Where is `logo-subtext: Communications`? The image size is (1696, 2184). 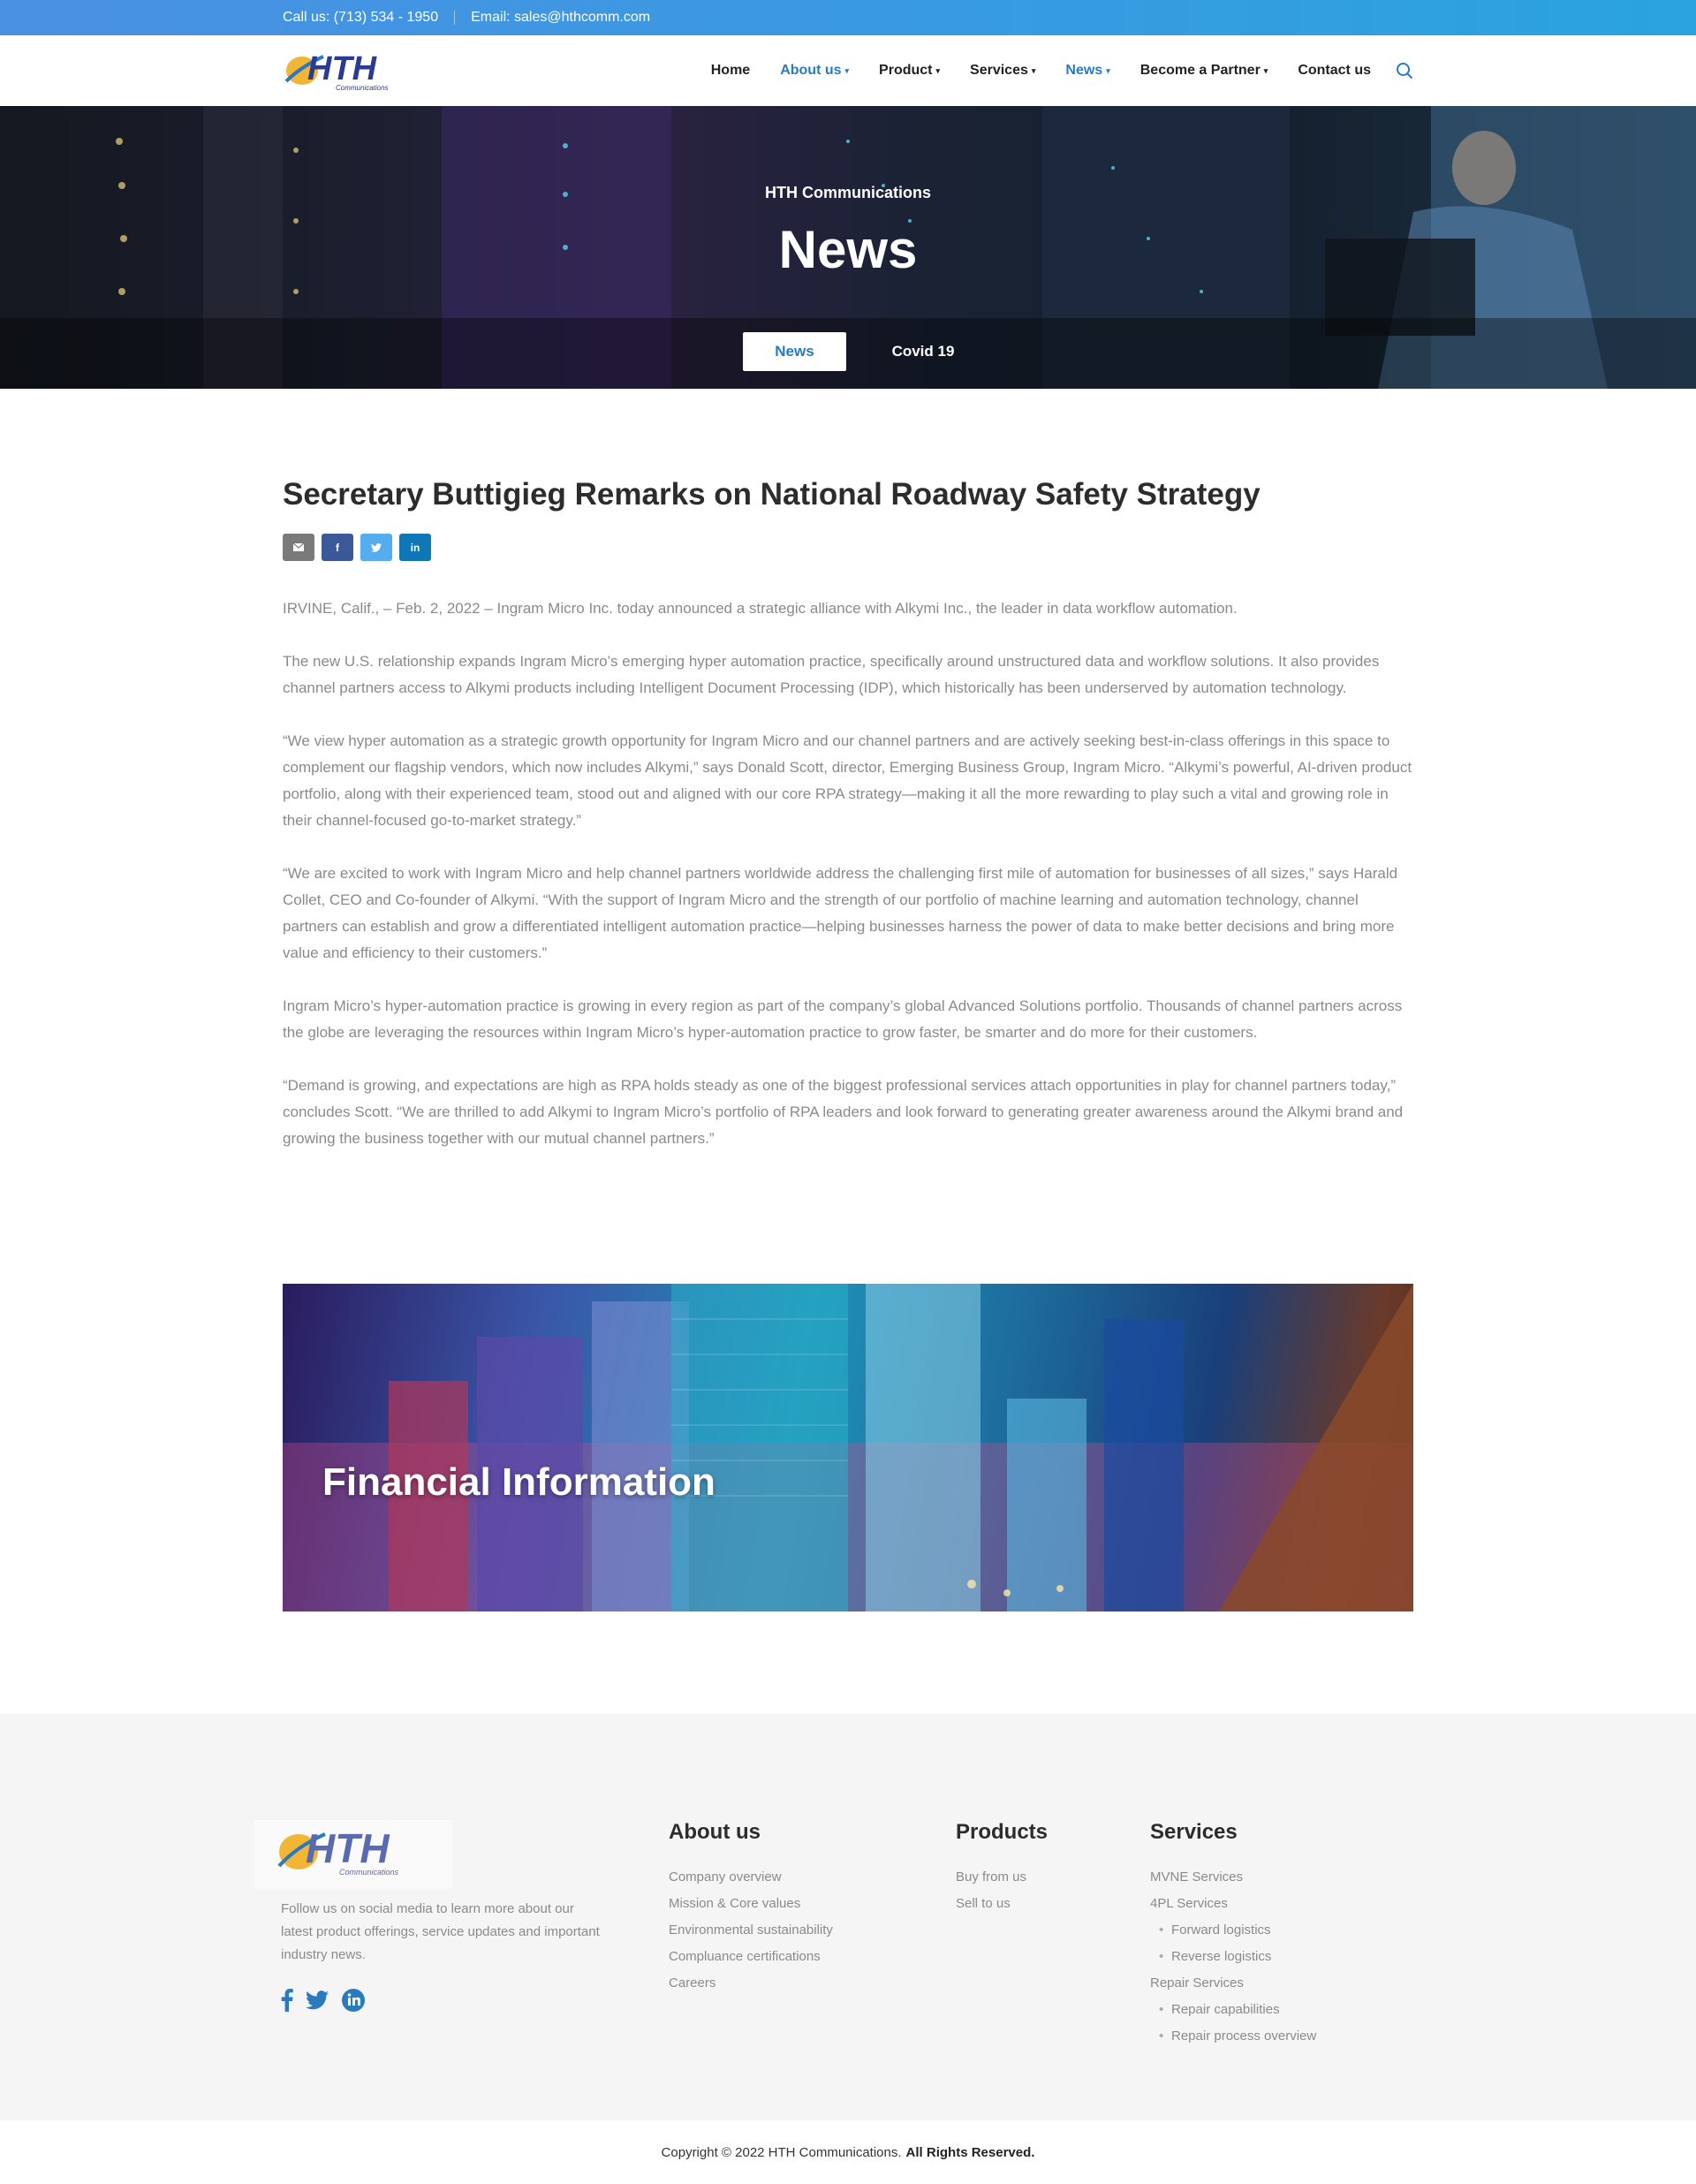 logo-subtext: Communications is located at coordinates (362, 88).